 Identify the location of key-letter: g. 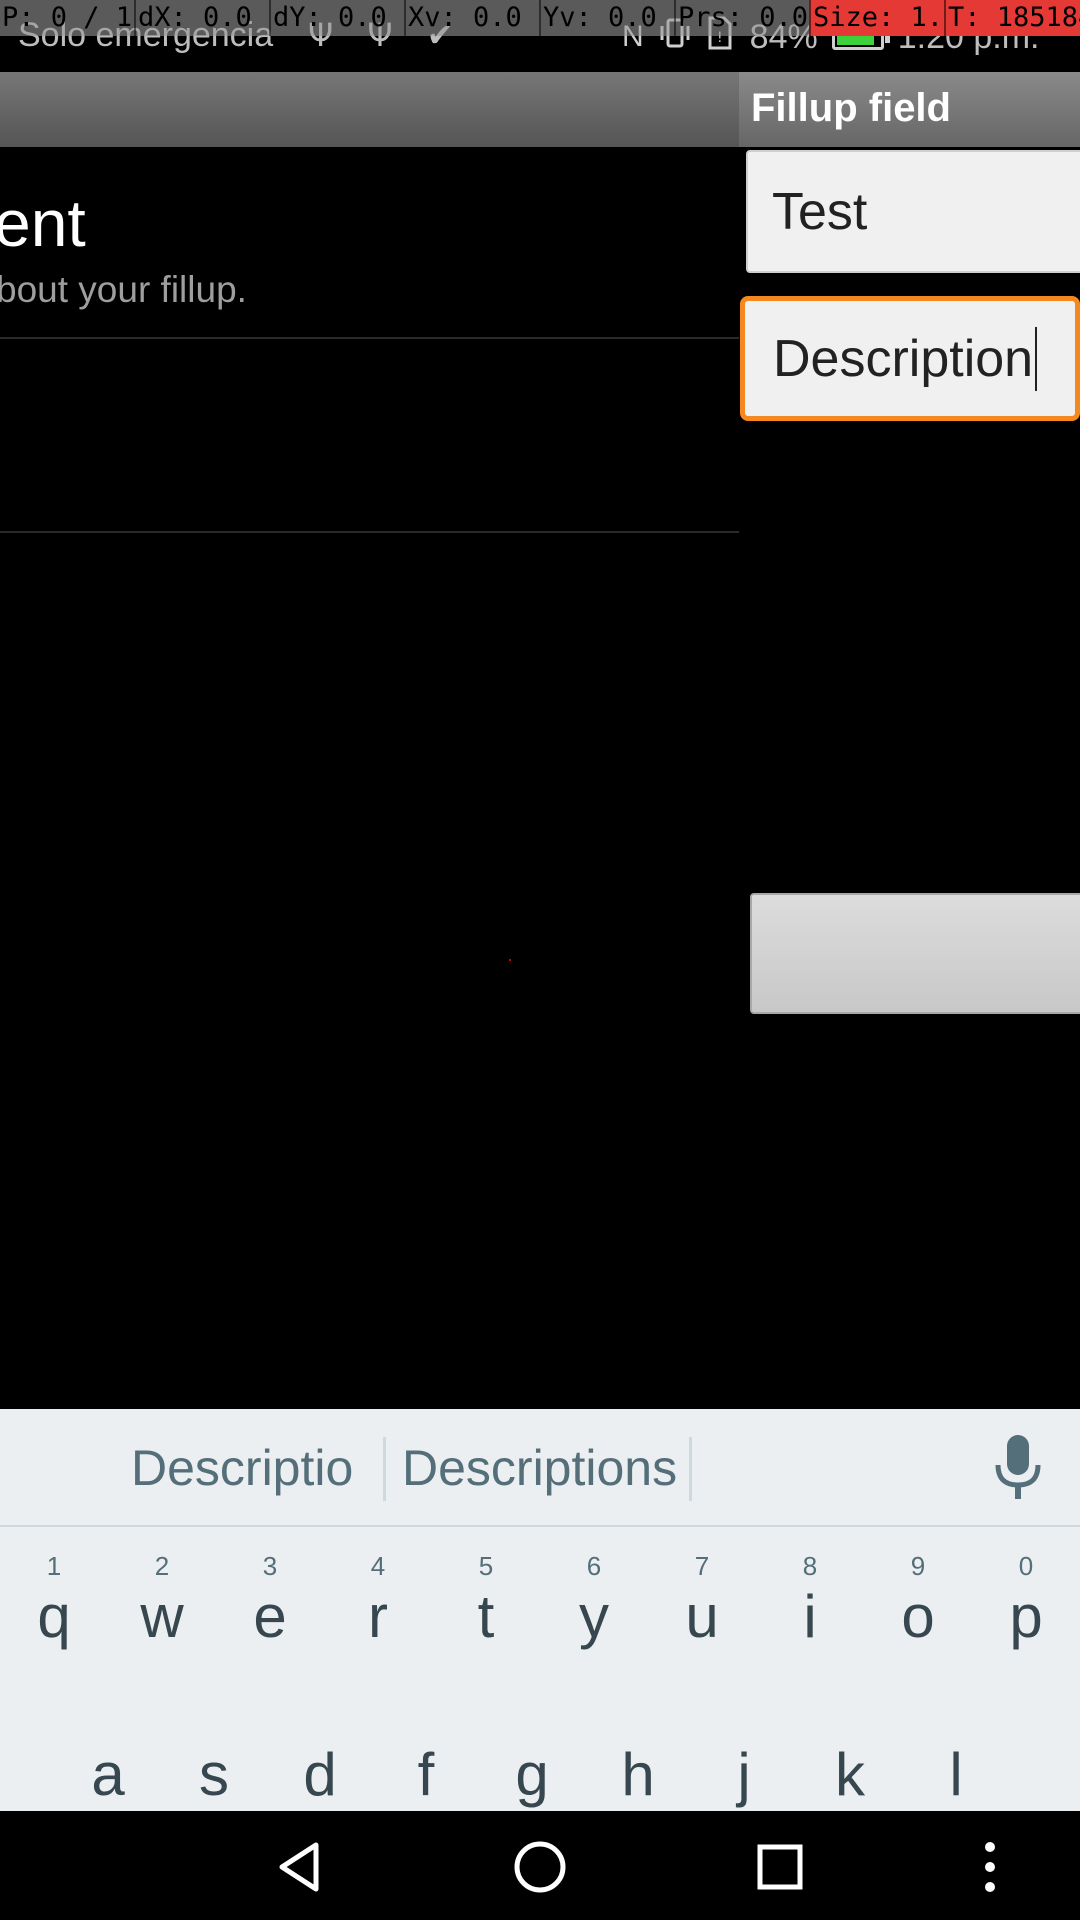
(532, 1774).